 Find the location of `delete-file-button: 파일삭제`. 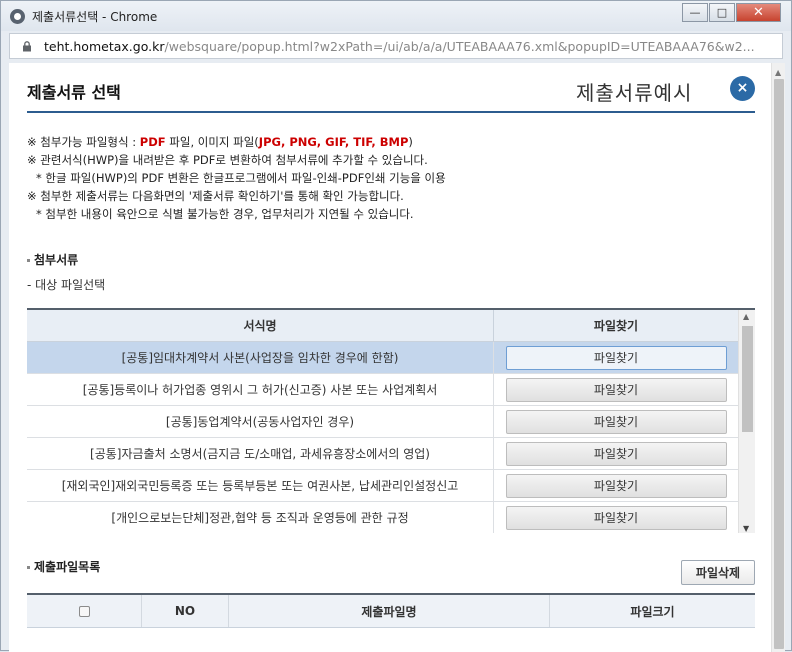

delete-file-button: 파일삭제 is located at coordinates (718, 572).